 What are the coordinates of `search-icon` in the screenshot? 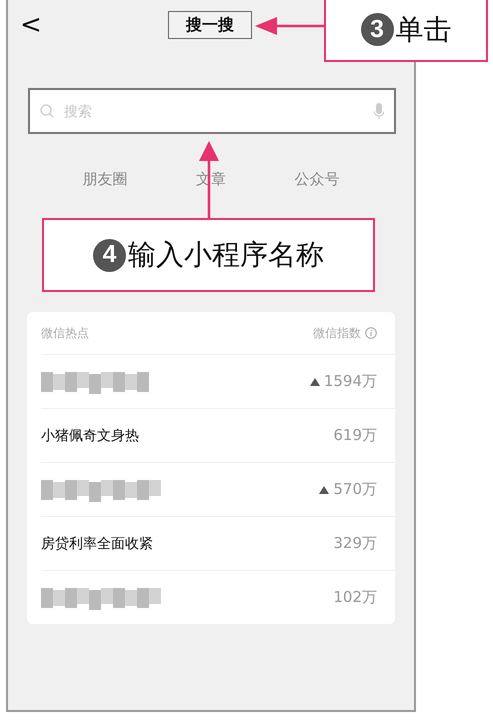 It's located at (47, 111).